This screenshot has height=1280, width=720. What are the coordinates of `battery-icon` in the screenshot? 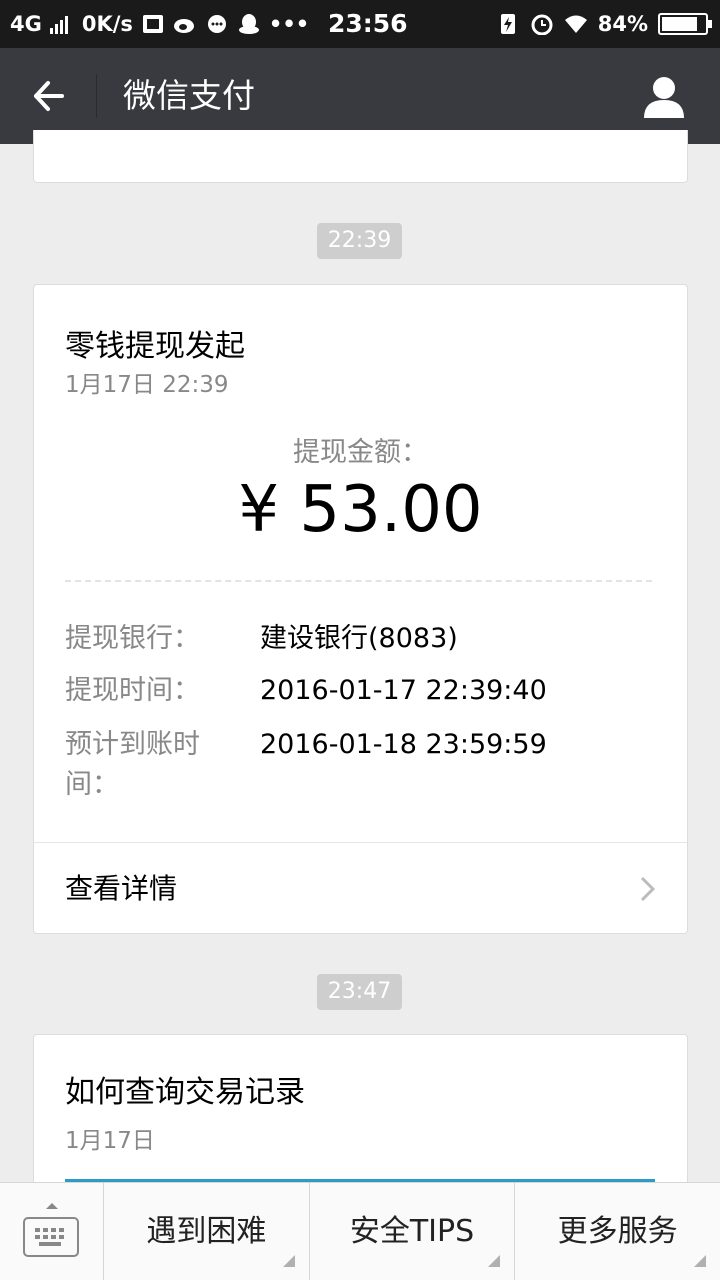 It's located at (685, 24).